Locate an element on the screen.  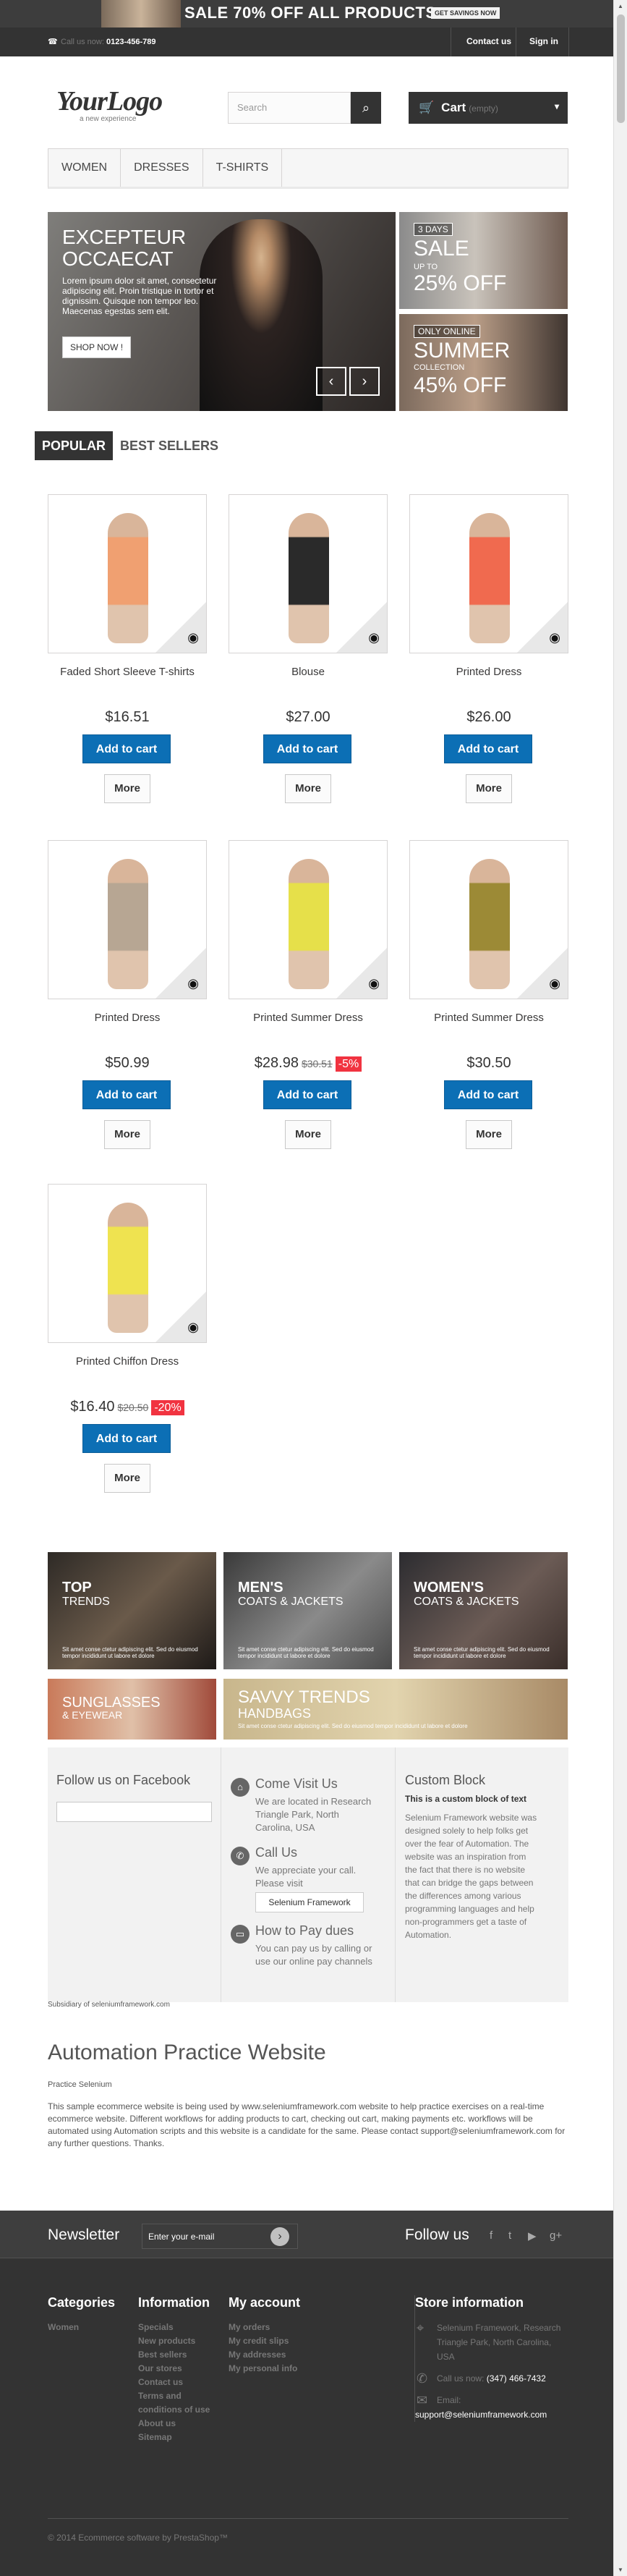
contact-us-link: Contact us is located at coordinates (488, 41).